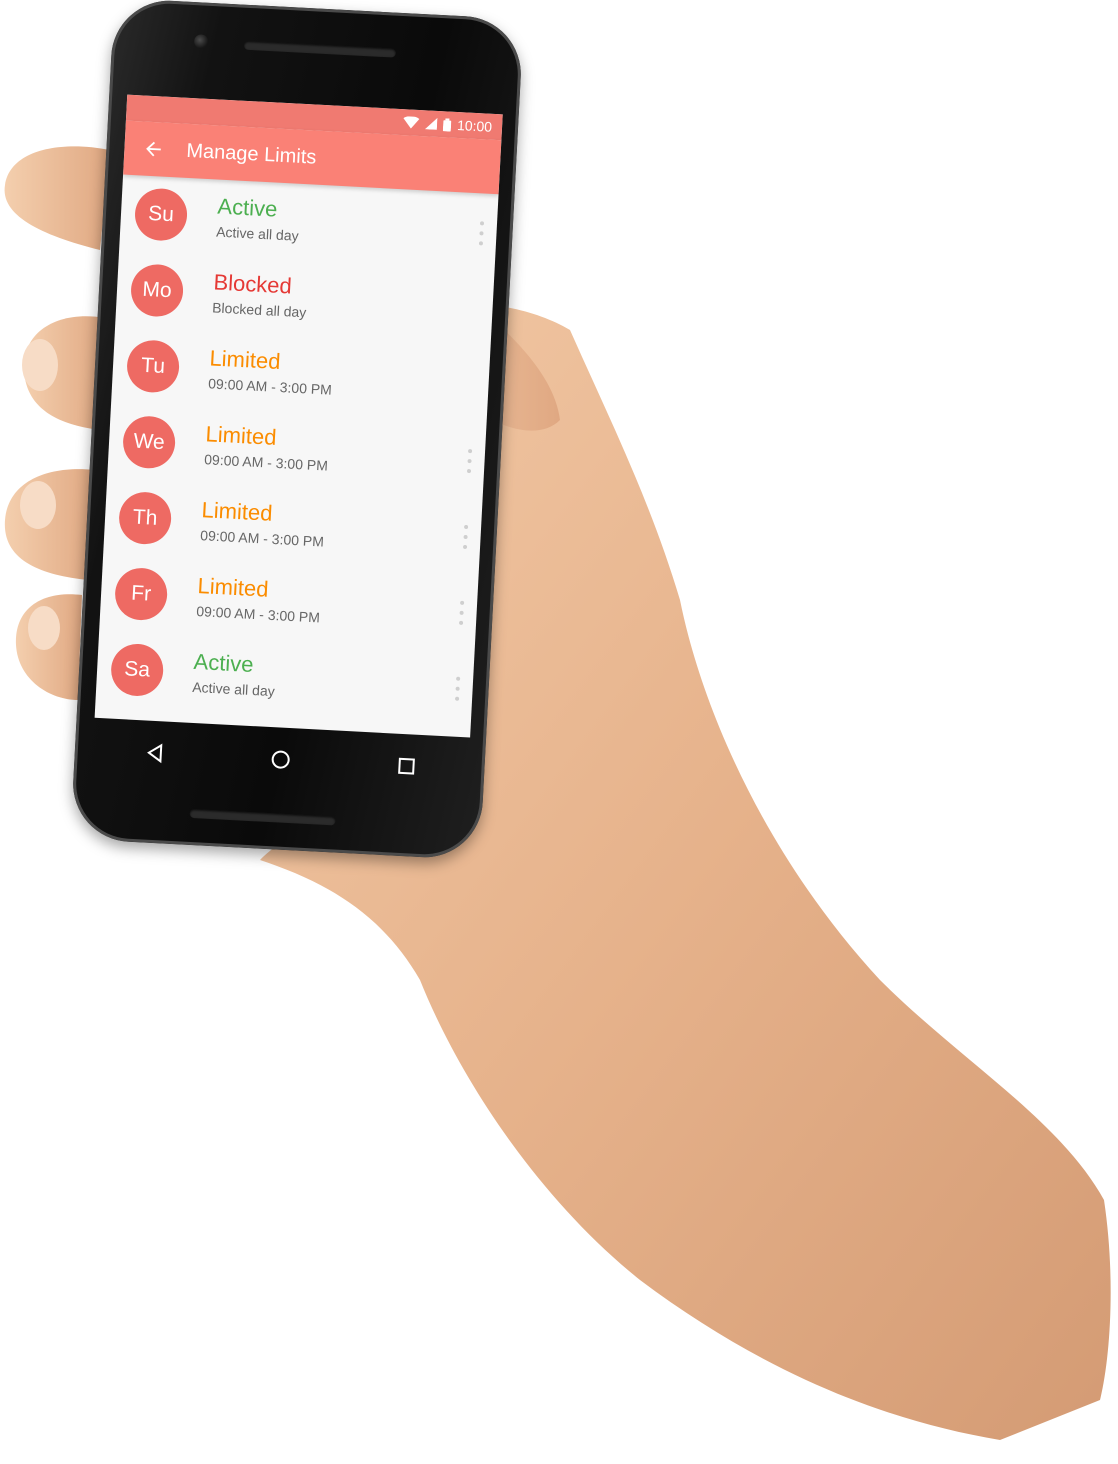 The image size is (1118, 1464). Describe the element at coordinates (149, 442) in the screenshot. I see `day-avatar: We` at that location.